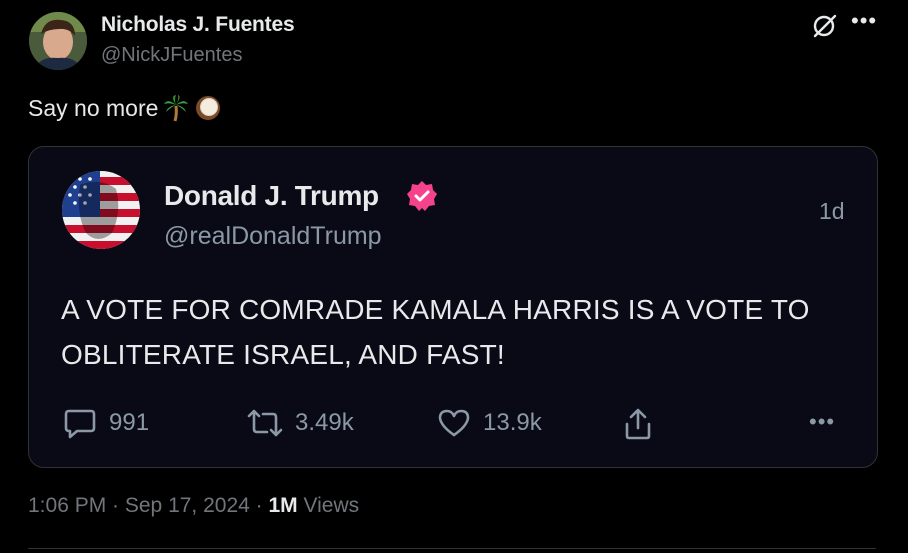  What do you see at coordinates (106, 423) in the screenshot?
I see `reply-button: 991` at bounding box center [106, 423].